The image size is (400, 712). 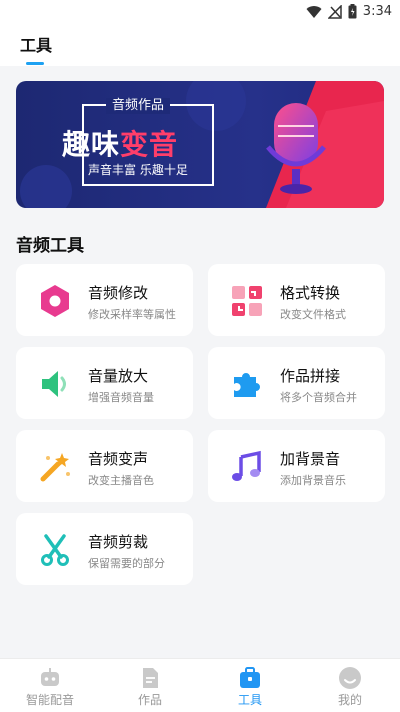 What do you see at coordinates (246, 465) in the screenshot?
I see `music-note-icon` at bounding box center [246, 465].